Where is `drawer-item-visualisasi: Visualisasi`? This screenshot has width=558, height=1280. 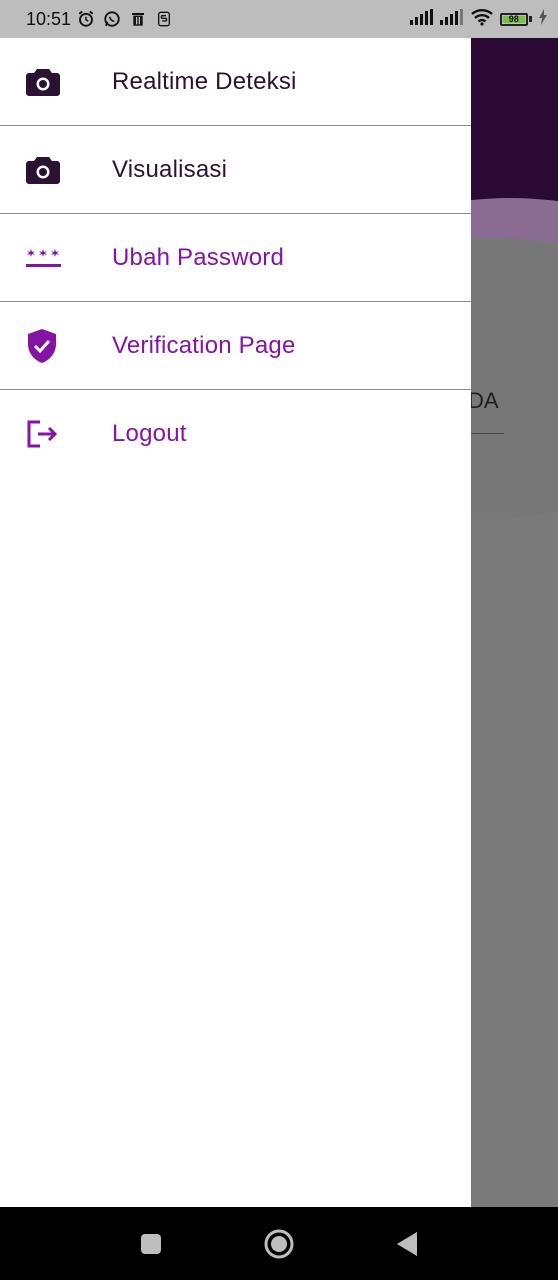 drawer-item-visualisasi: Visualisasi is located at coordinates (235, 170).